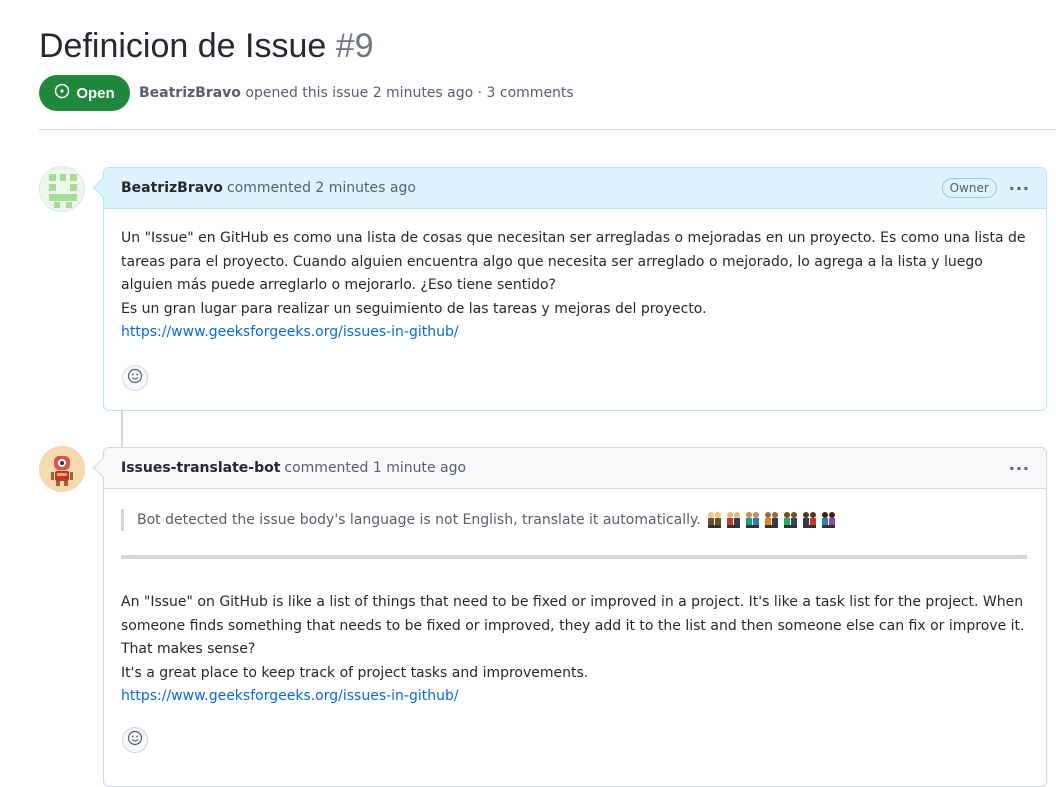 The image size is (1056, 787). What do you see at coordinates (62, 189) in the screenshot?
I see `avatar-beatrizbravo` at bounding box center [62, 189].